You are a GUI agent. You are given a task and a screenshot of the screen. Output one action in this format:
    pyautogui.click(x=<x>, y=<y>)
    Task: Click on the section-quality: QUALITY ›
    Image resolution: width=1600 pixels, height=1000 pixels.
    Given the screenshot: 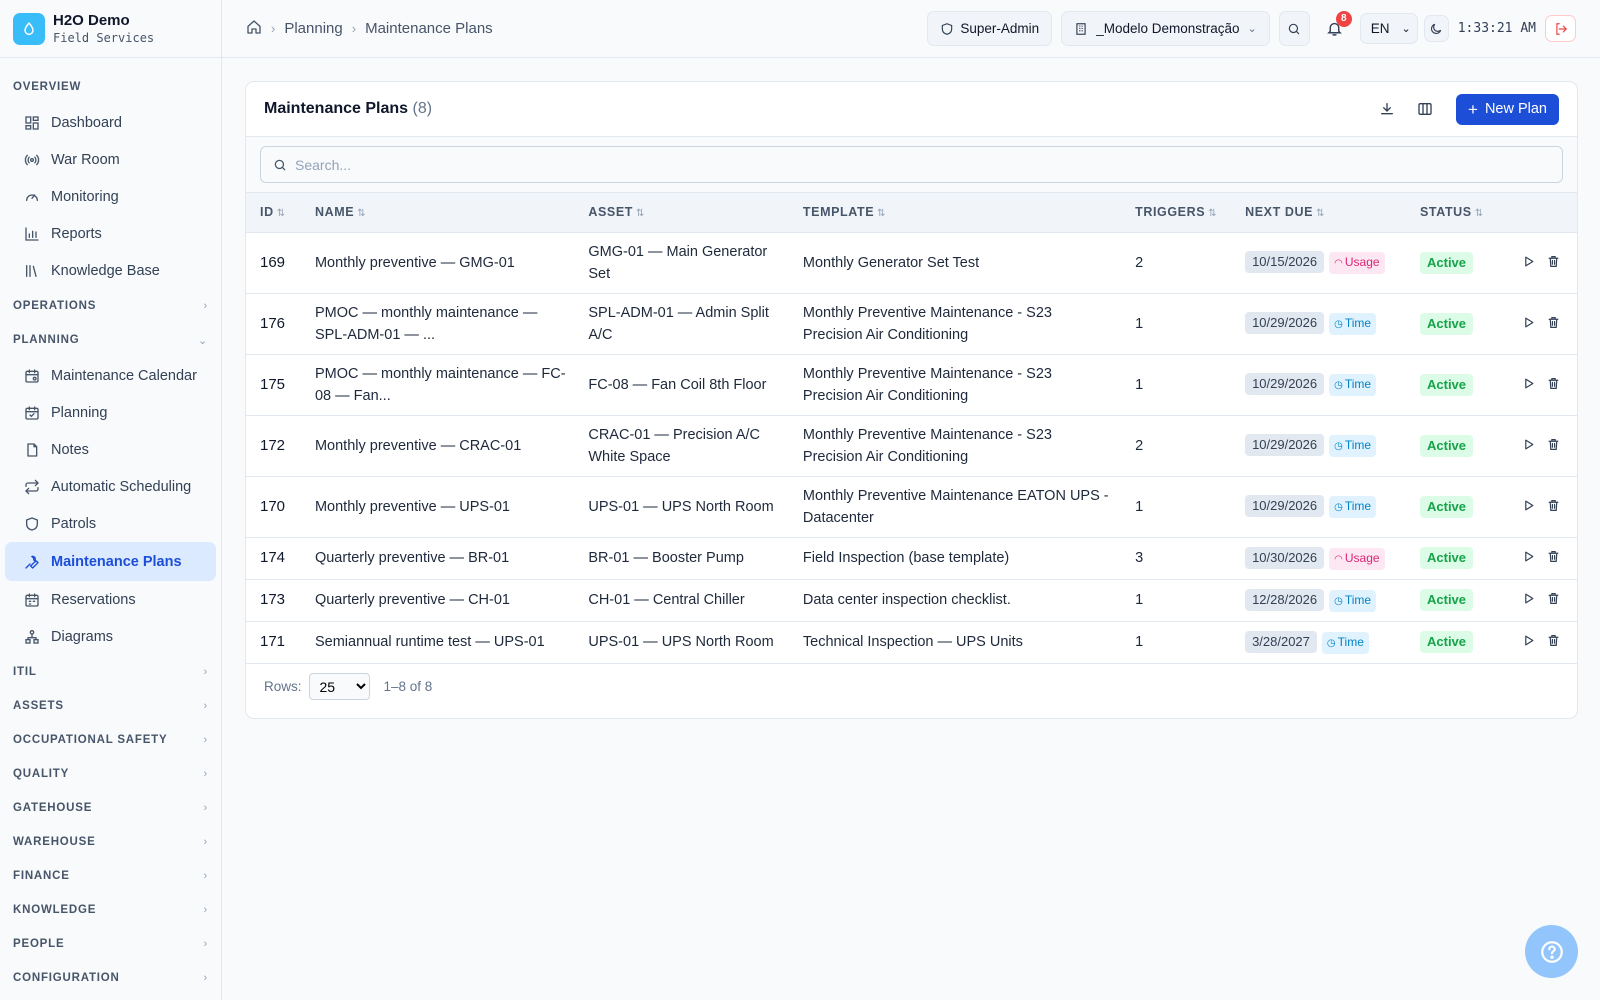 What is the action you would take?
    pyautogui.click(x=110, y=774)
    